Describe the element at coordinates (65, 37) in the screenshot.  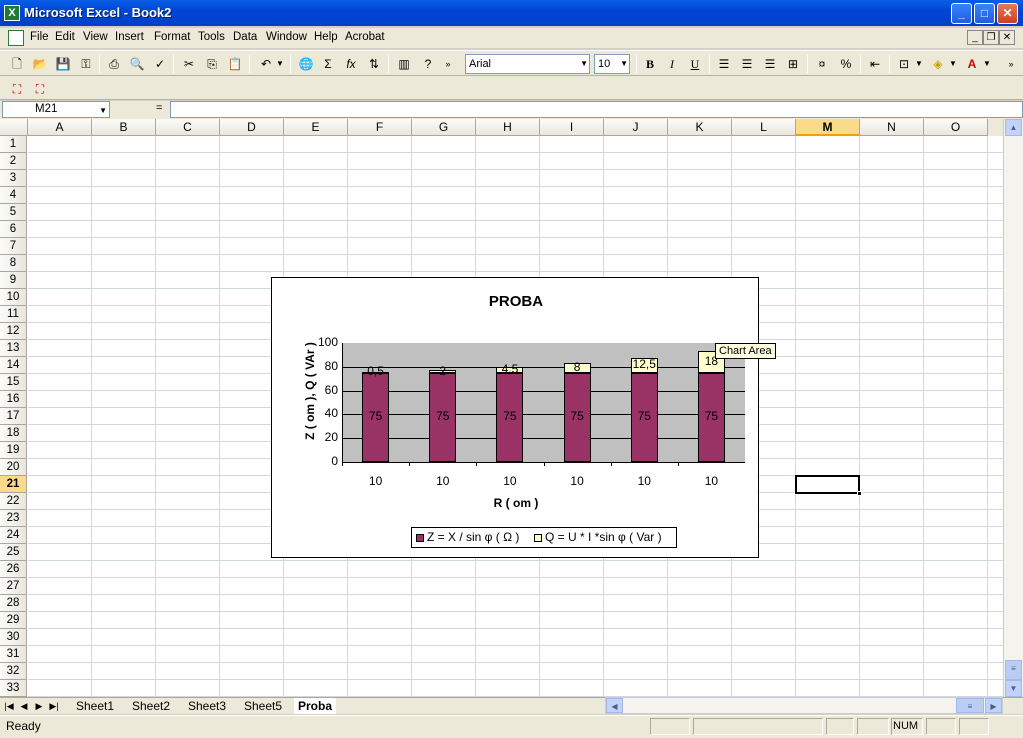
I see `menu-edit: Edit` at that location.